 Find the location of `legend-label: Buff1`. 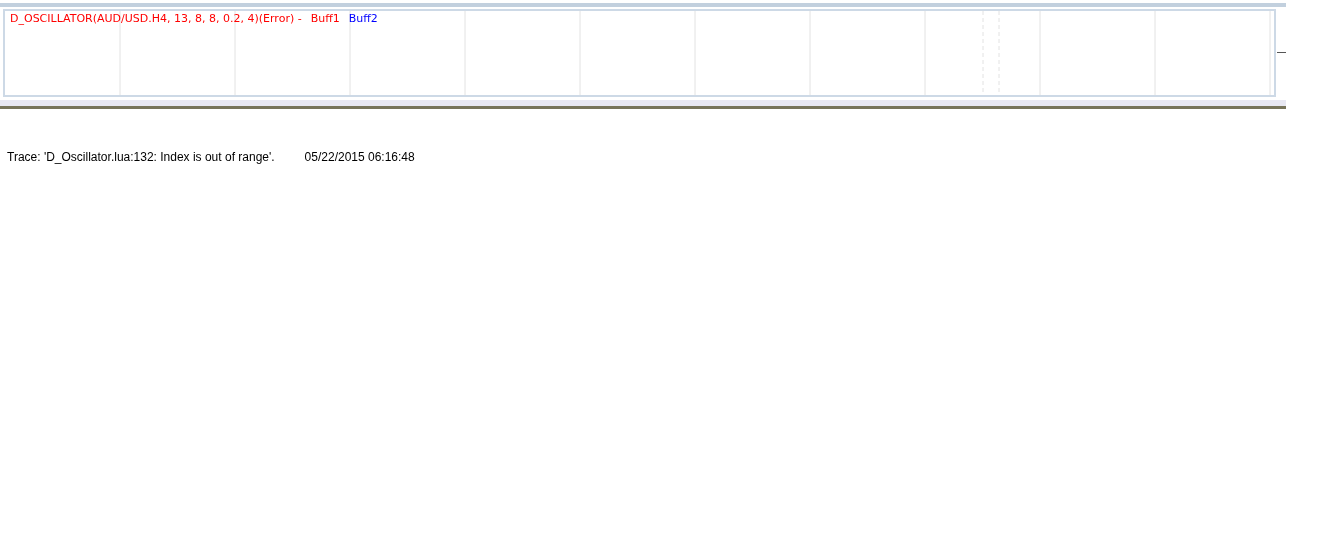

legend-label: Buff1 is located at coordinates (325, 18).